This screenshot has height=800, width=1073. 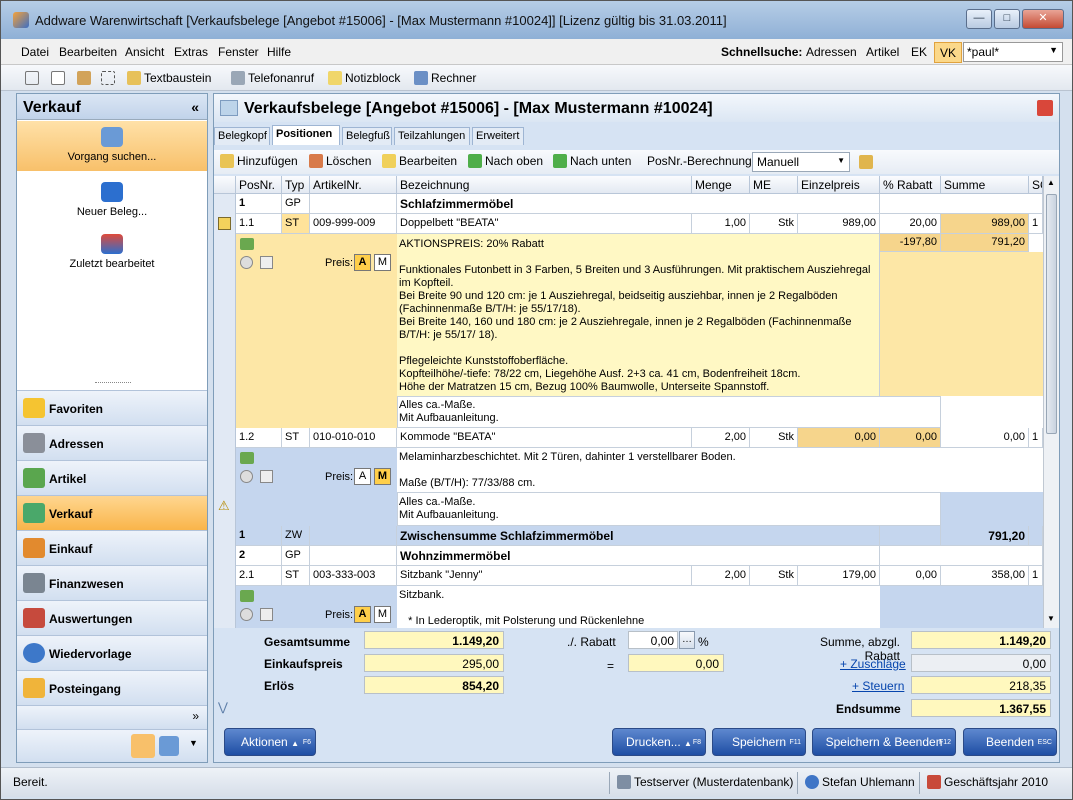 What do you see at coordinates (112, 617) in the screenshot?
I see `nav-section-auswertungen: Auswertungen` at bounding box center [112, 617].